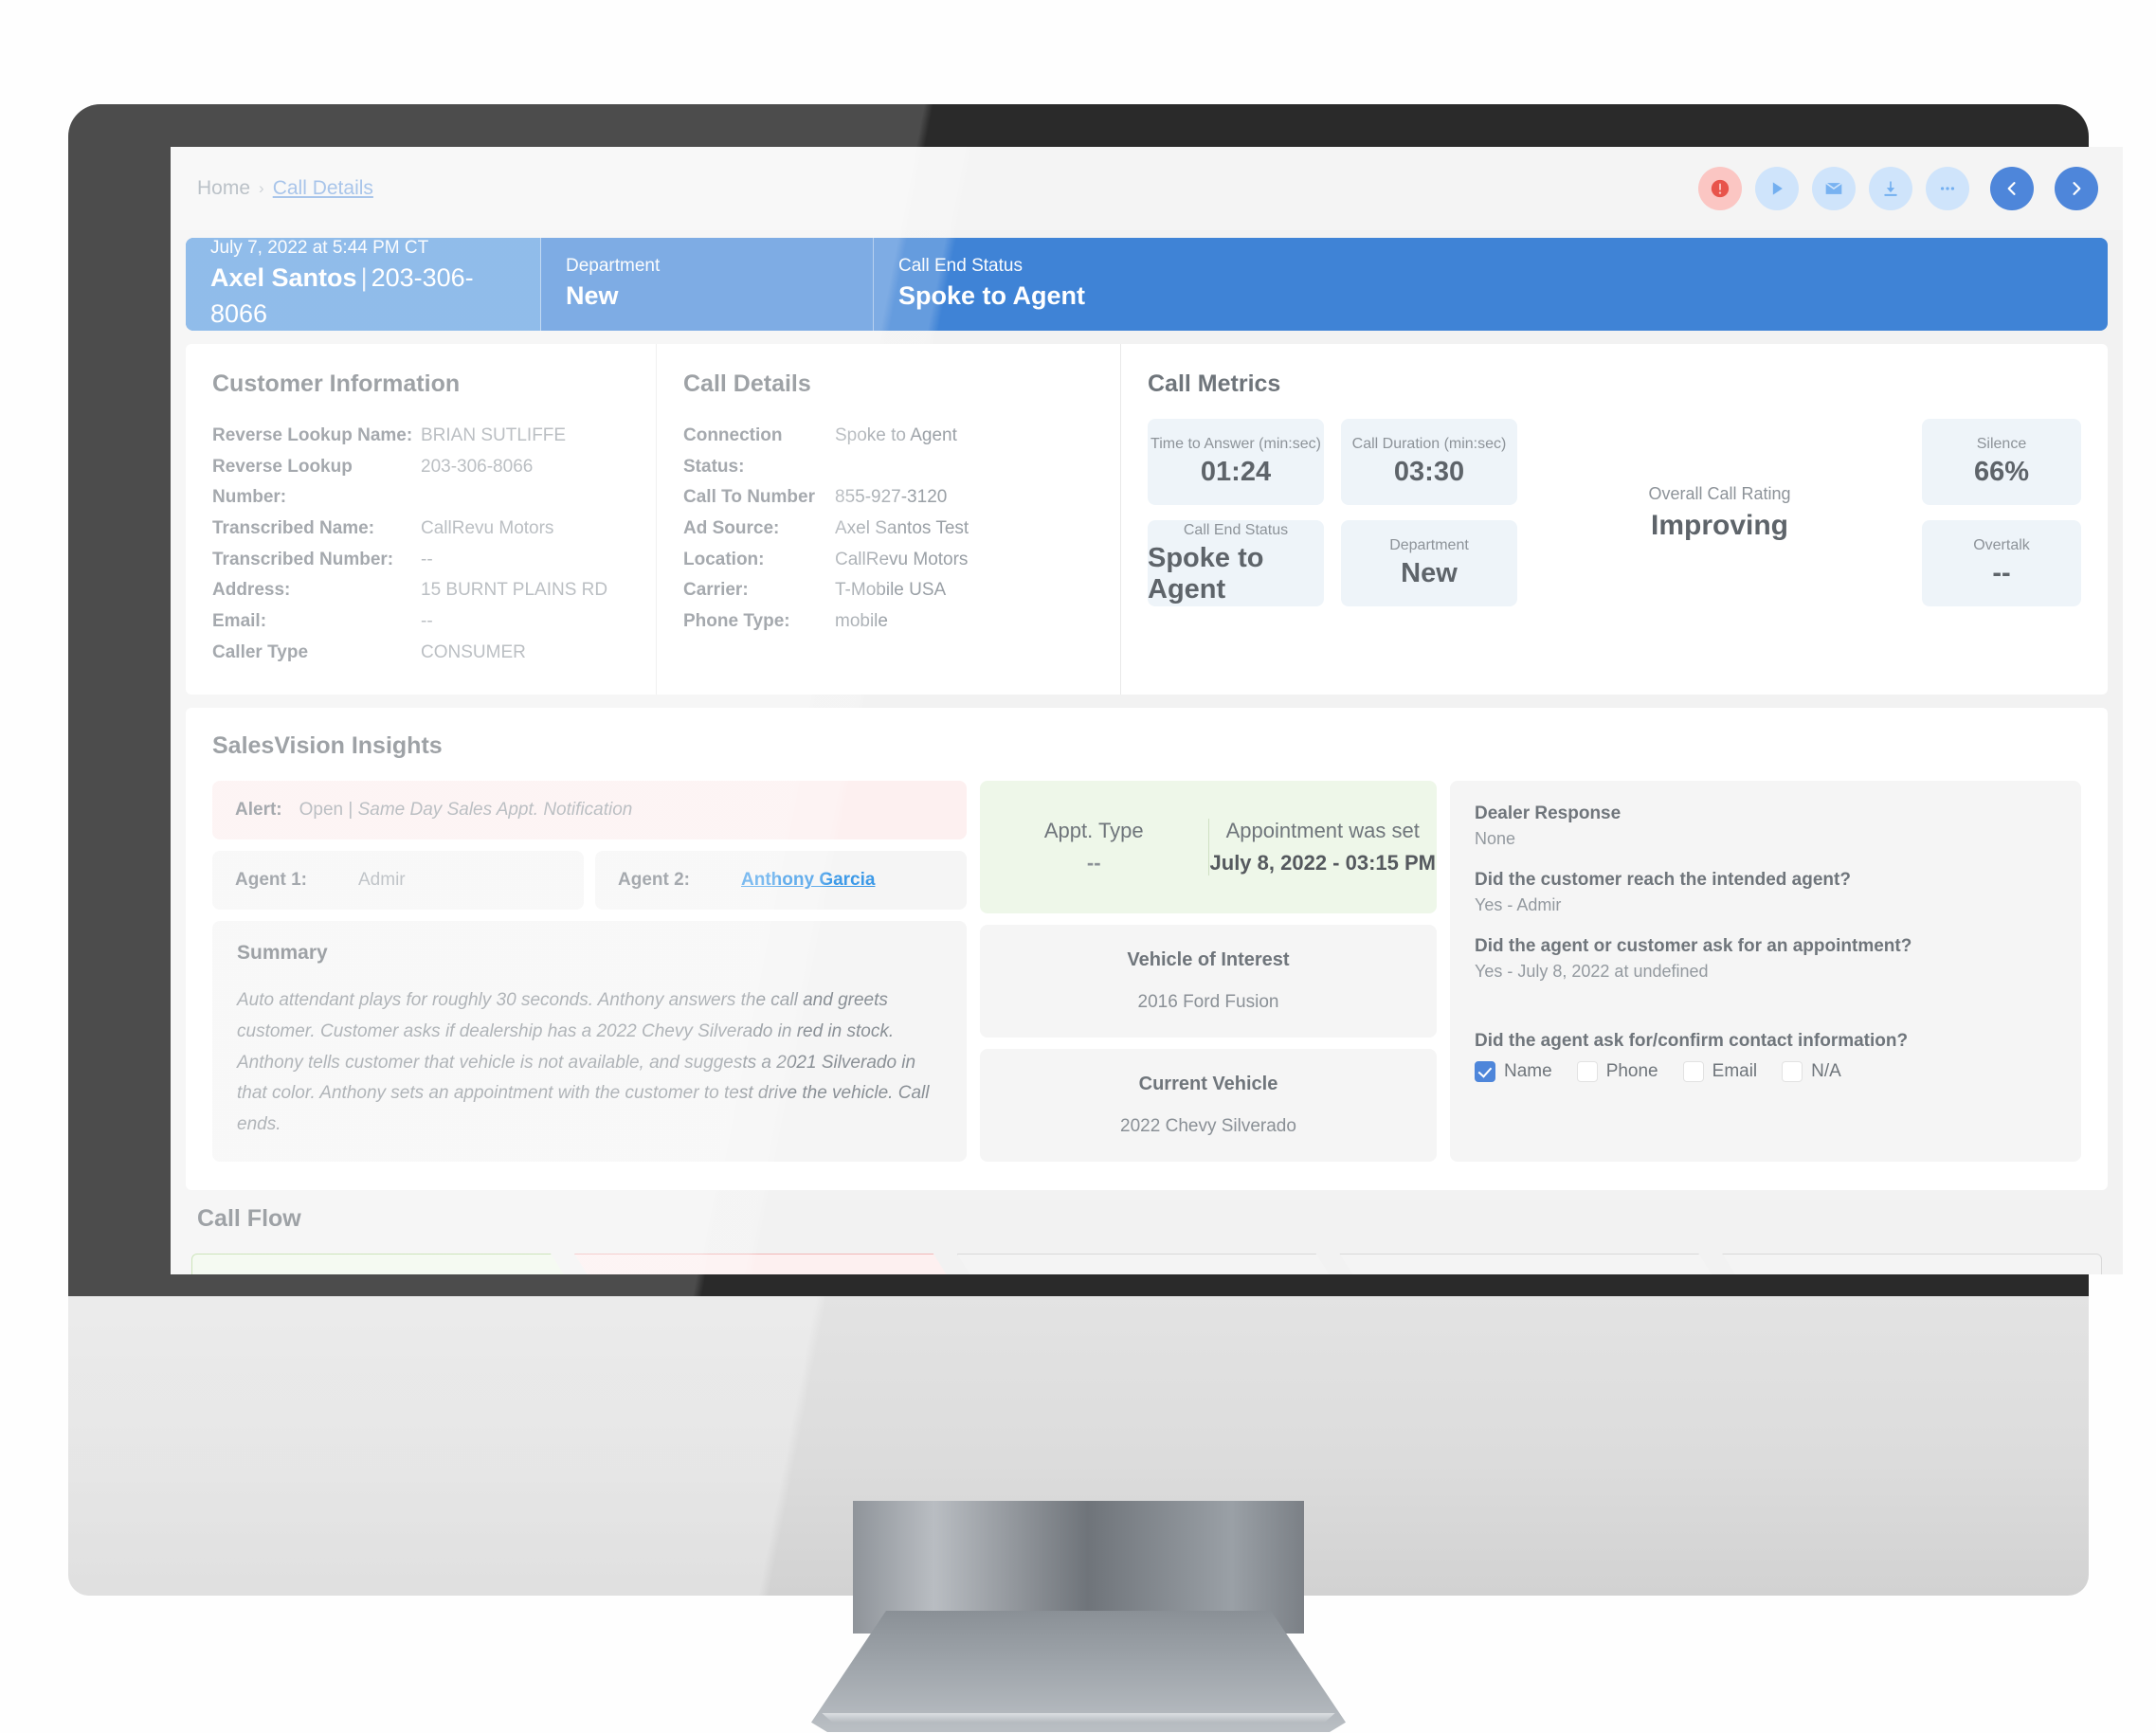 Image resolution: width=2156 pixels, height=1733 pixels. I want to click on checkbox-phone, so click(1587, 1072).